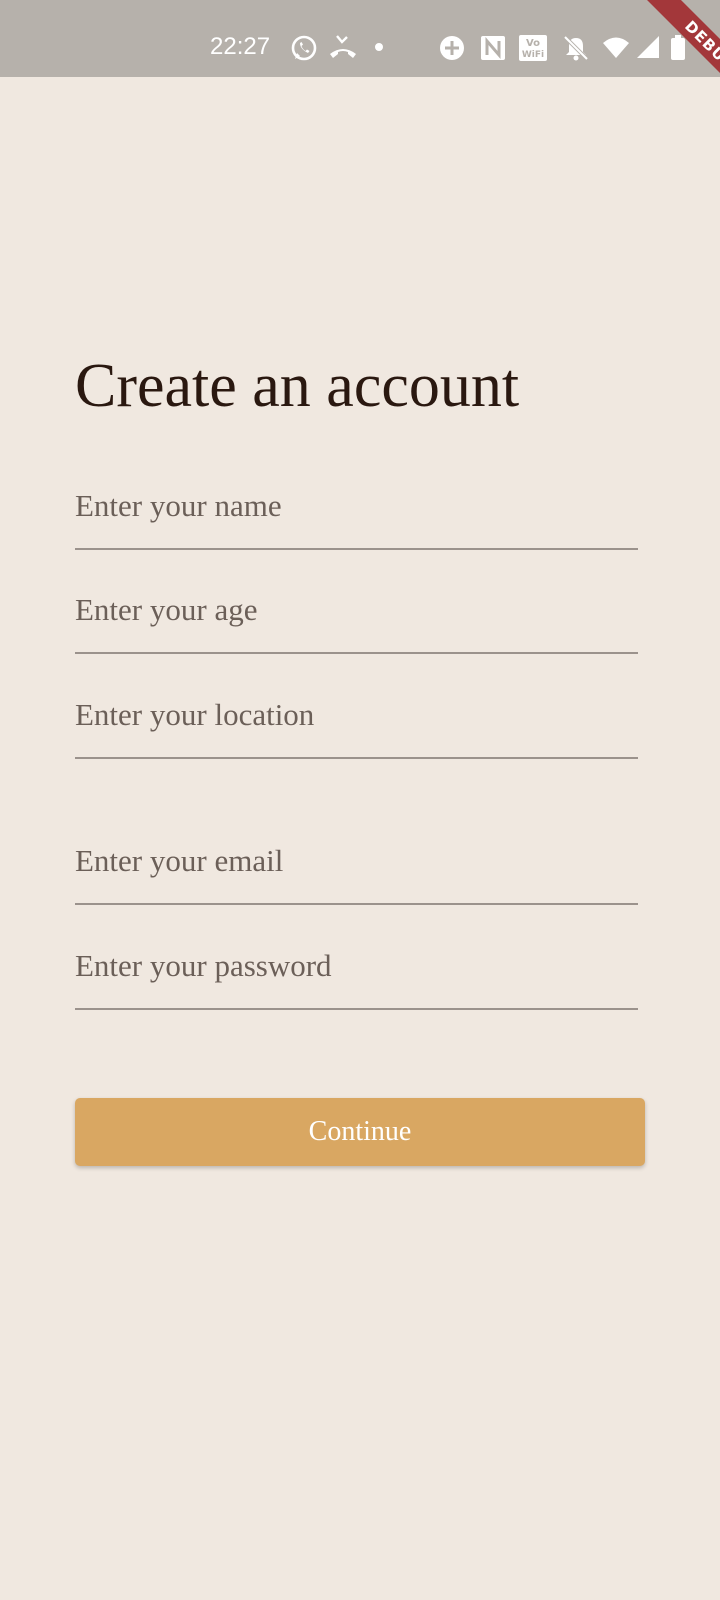 The height and width of the screenshot is (1600, 720). I want to click on whatsapp-icon, so click(304, 48).